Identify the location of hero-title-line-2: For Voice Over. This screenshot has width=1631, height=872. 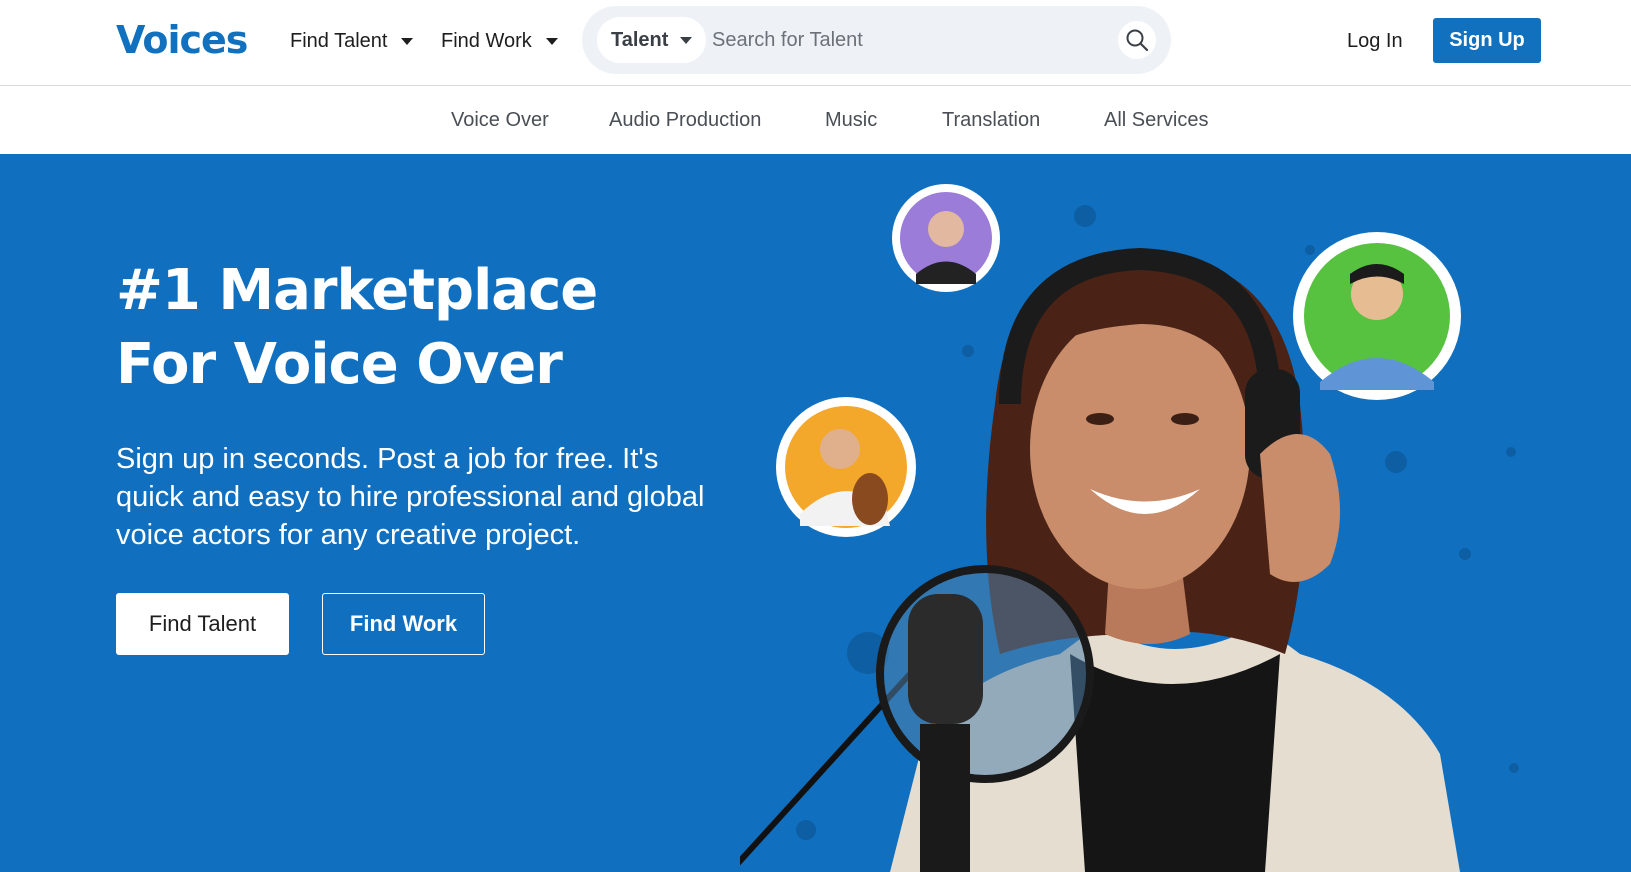
(339, 364).